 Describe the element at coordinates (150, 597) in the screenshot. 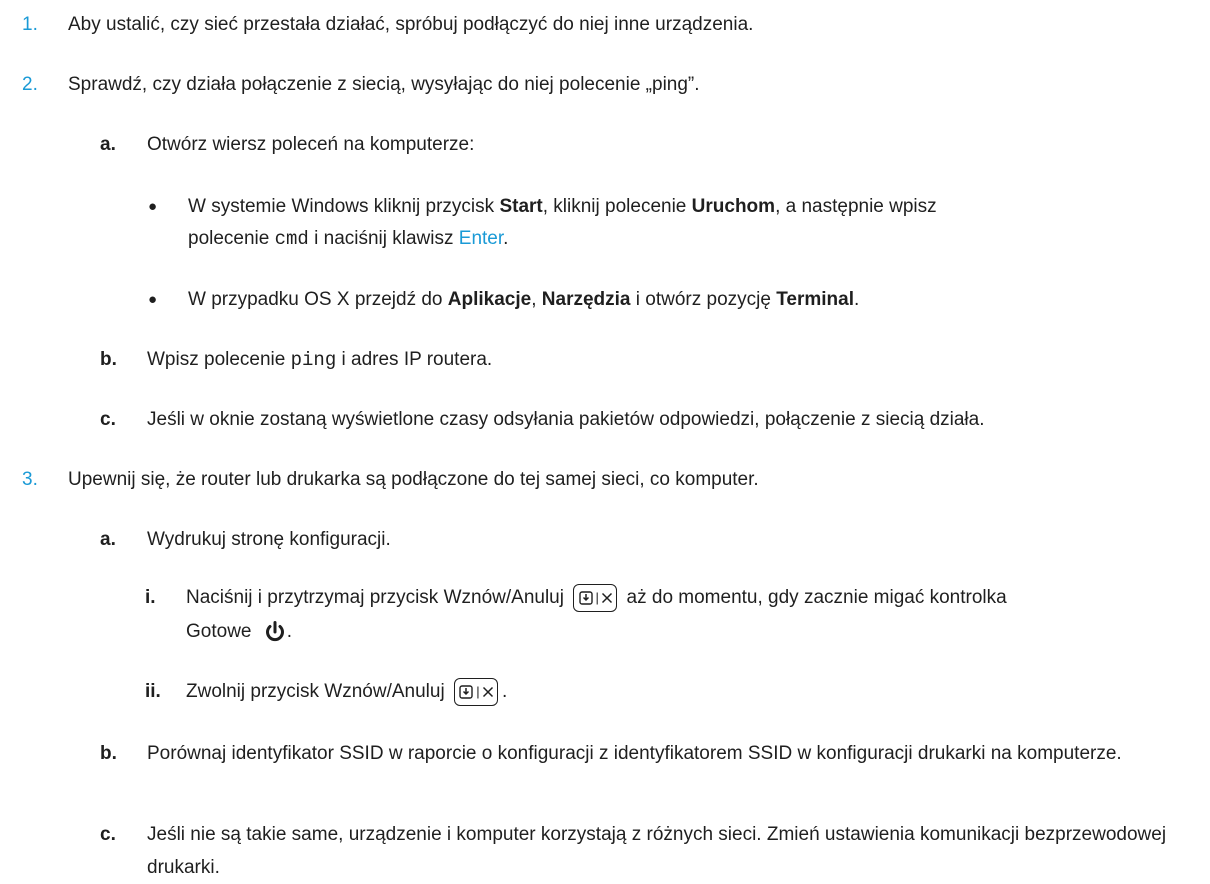

I see `roman-number: i.` at that location.